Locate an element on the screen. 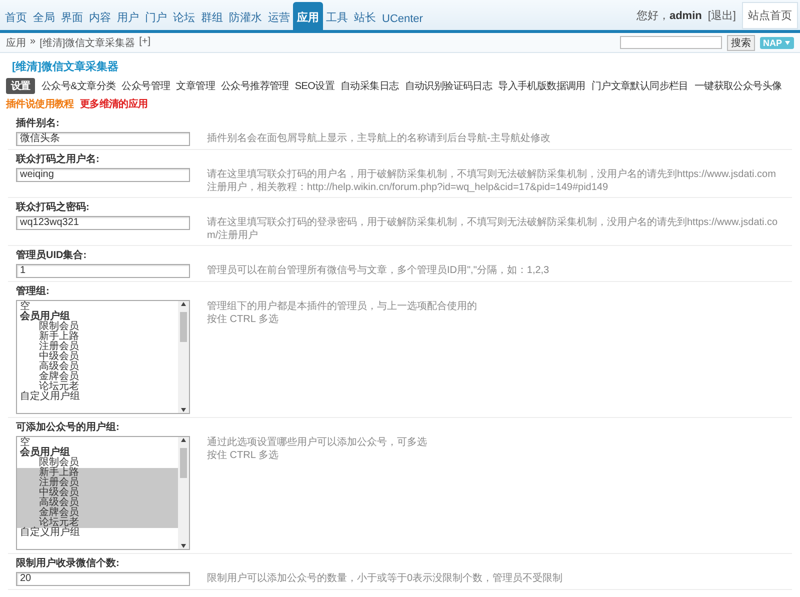  site-home-button: 站点首页 is located at coordinates (770, 15).